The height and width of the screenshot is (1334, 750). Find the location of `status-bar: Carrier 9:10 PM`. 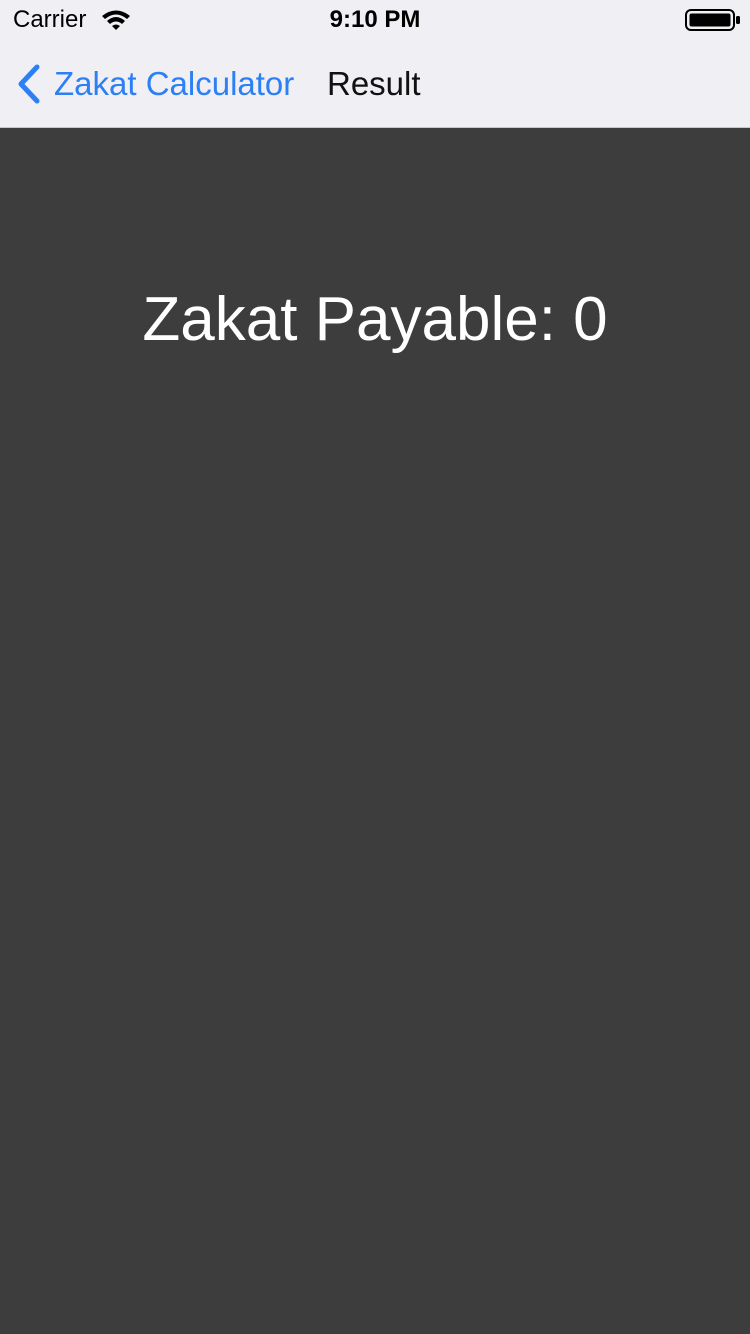

status-bar: Carrier 9:10 PM is located at coordinates (375, 20).